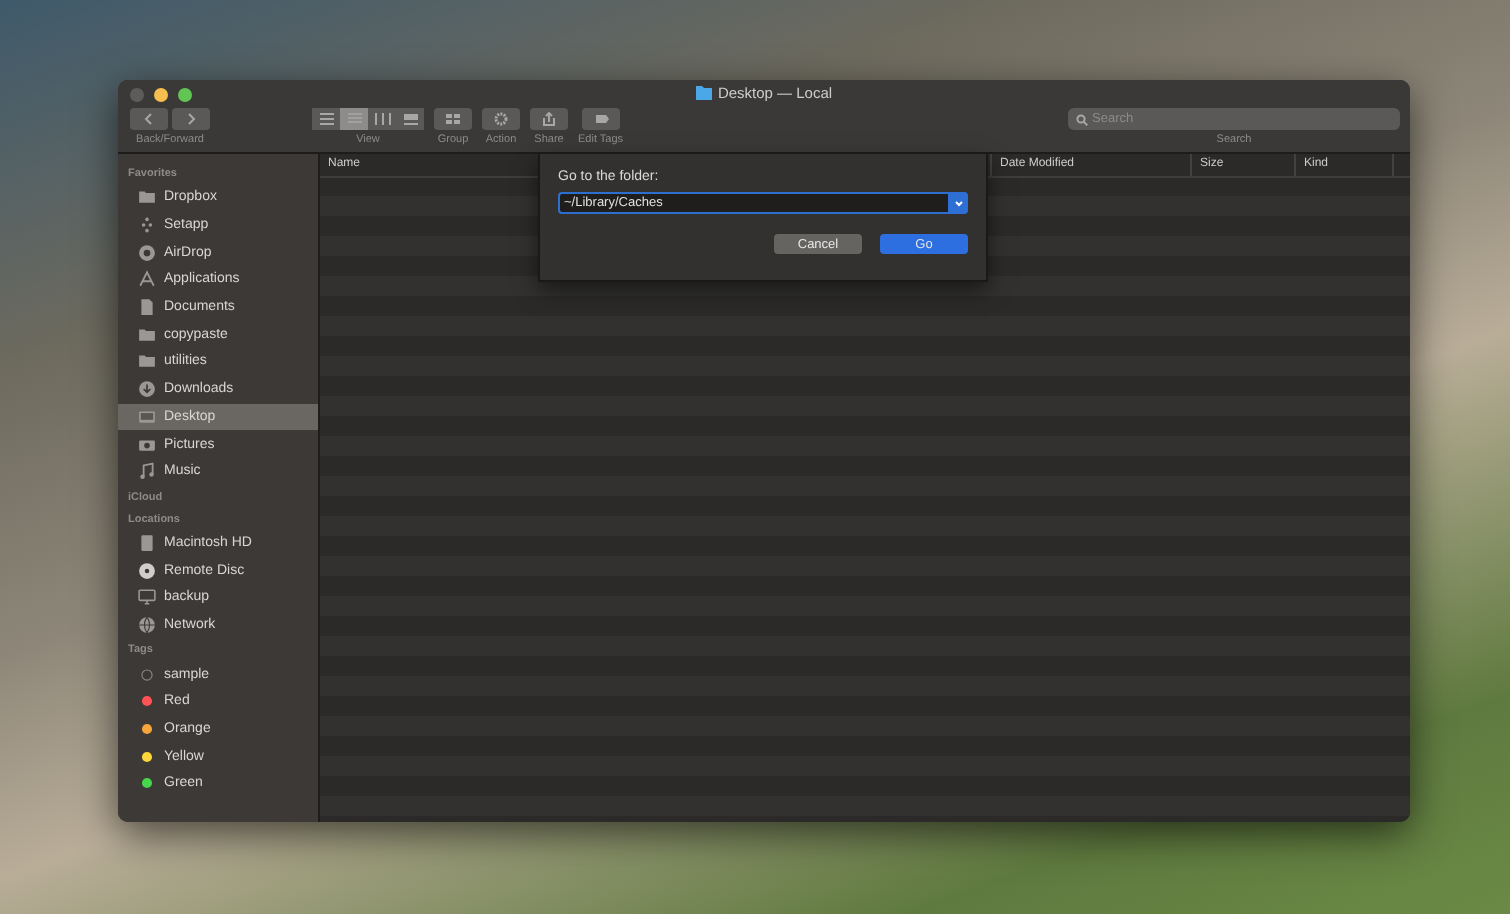  I want to click on tag-icon, so click(600, 119).